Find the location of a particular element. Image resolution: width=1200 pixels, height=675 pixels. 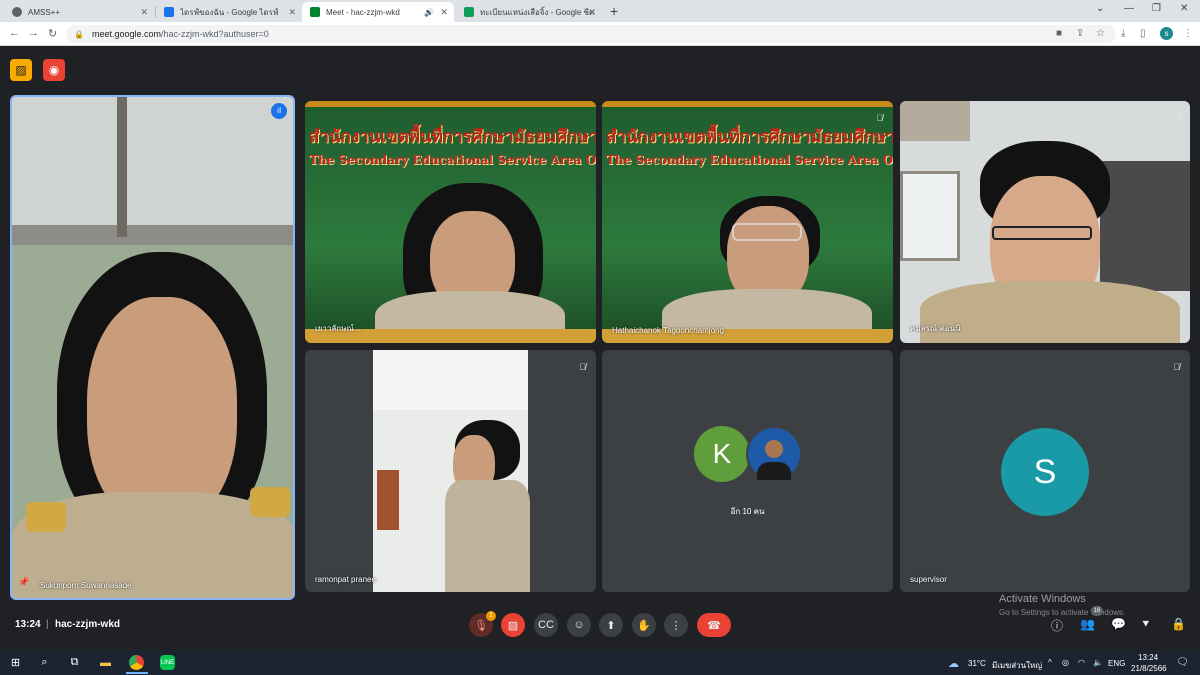

avatar: K is located at coordinates (722, 454).